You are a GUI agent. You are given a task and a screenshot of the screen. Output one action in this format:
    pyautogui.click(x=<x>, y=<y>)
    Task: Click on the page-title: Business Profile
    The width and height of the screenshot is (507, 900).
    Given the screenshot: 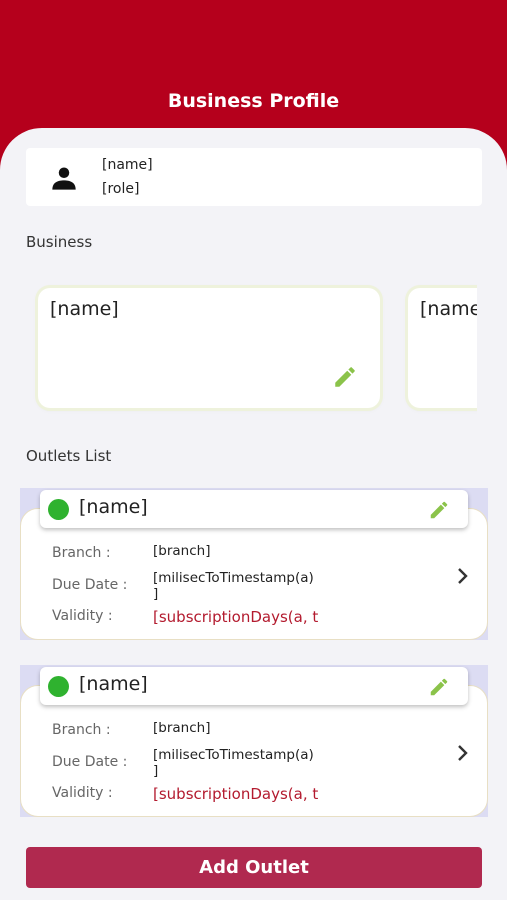 What is the action you would take?
    pyautogui.click(x=253, y=101)
    